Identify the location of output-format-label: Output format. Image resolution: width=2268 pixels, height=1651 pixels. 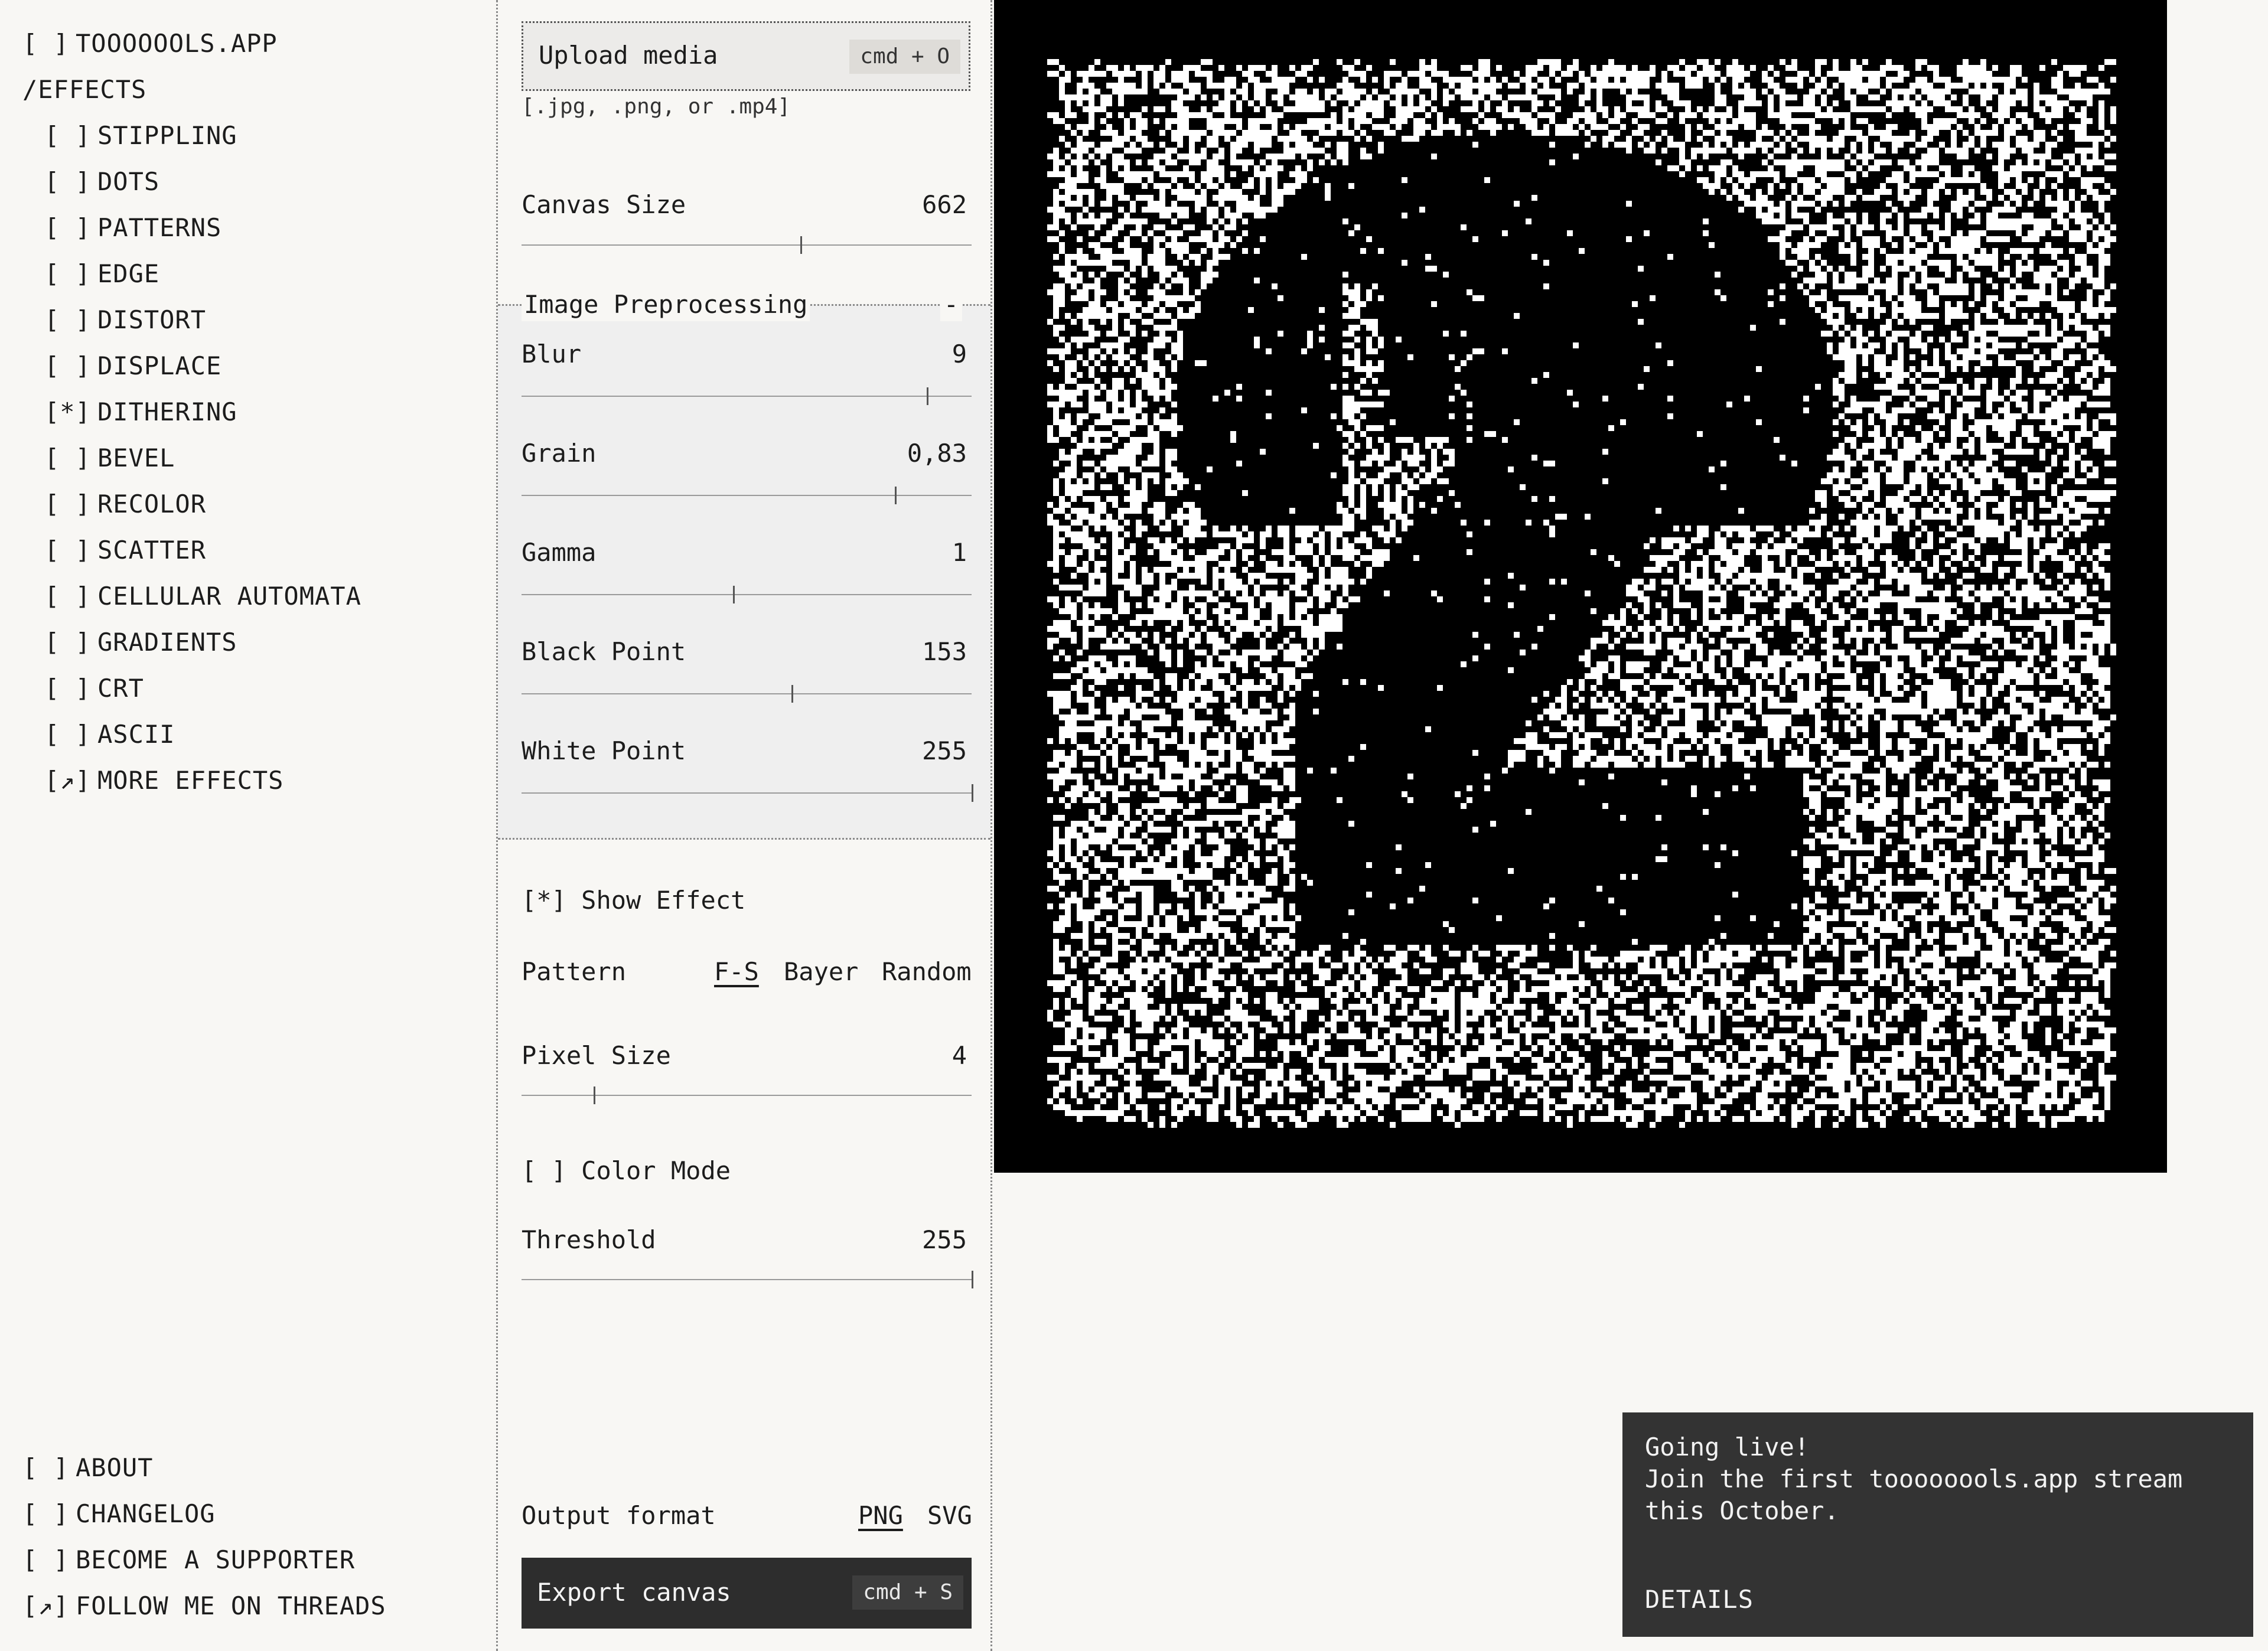
(619, 1515).